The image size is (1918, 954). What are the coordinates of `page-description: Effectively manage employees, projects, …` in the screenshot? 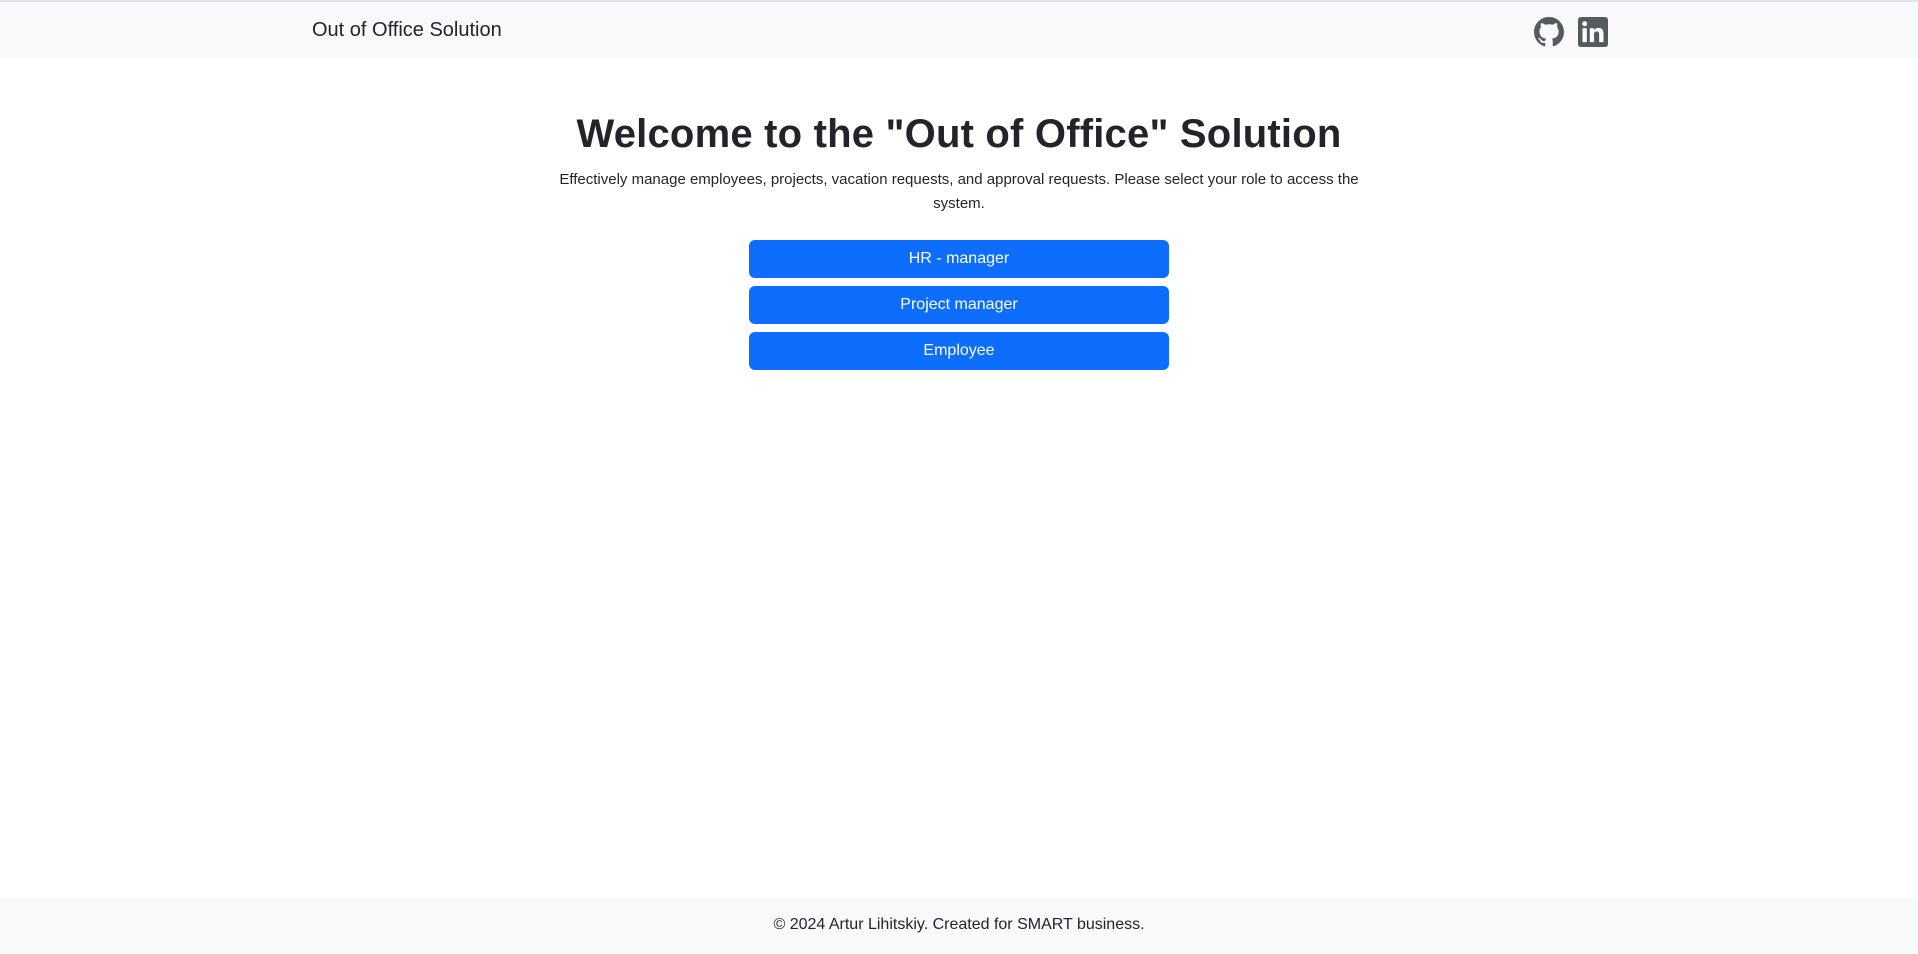 It's located at (959, 191).